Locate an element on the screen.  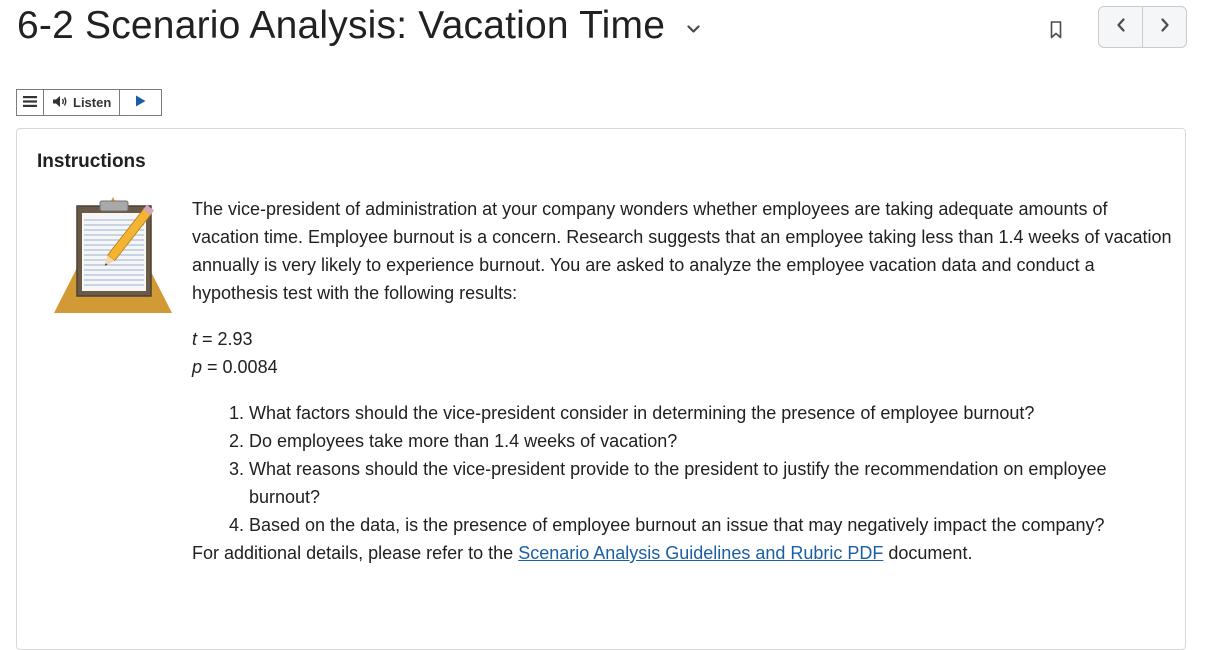
test-results: t = 2.93 p = 0.0084 is located at coordinates (682, 353).